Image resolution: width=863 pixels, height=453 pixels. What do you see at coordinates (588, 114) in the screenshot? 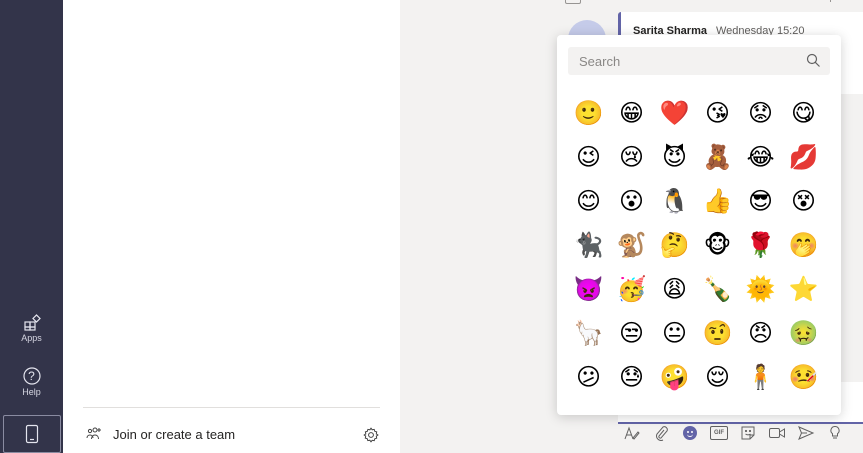
I see `emoji-item: 🙂` at bounding box center [588, 114].